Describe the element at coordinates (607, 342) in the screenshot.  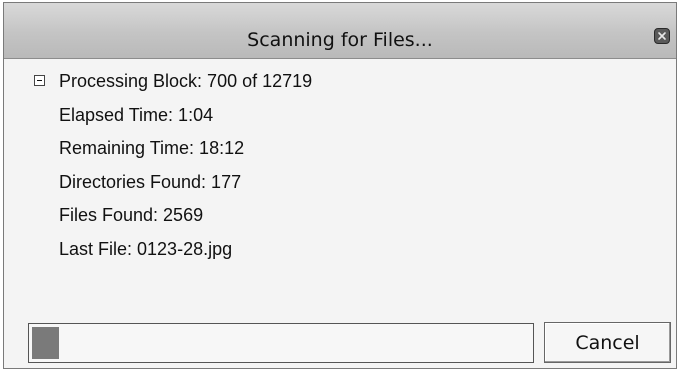
I see `cancel-button: Cancel` at that location.